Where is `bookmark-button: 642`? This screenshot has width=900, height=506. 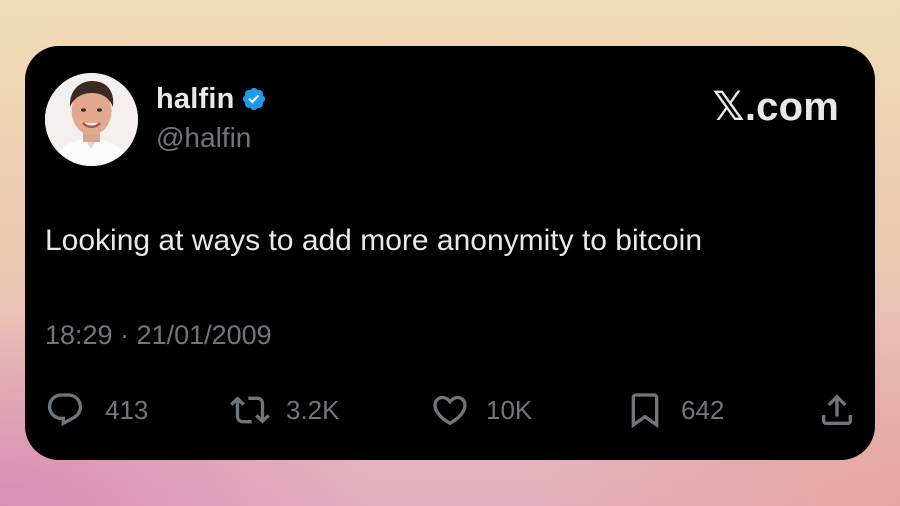 bookmark-button: 642 is located at coordinates (674, 410).